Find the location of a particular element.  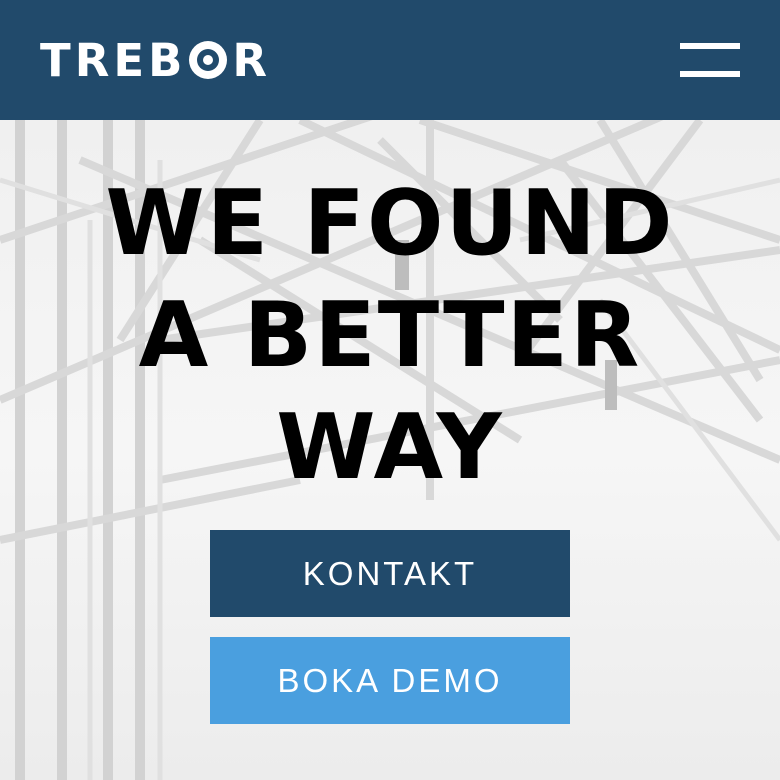

trebor-logo: TREB R is located at coordinates (155, 60).